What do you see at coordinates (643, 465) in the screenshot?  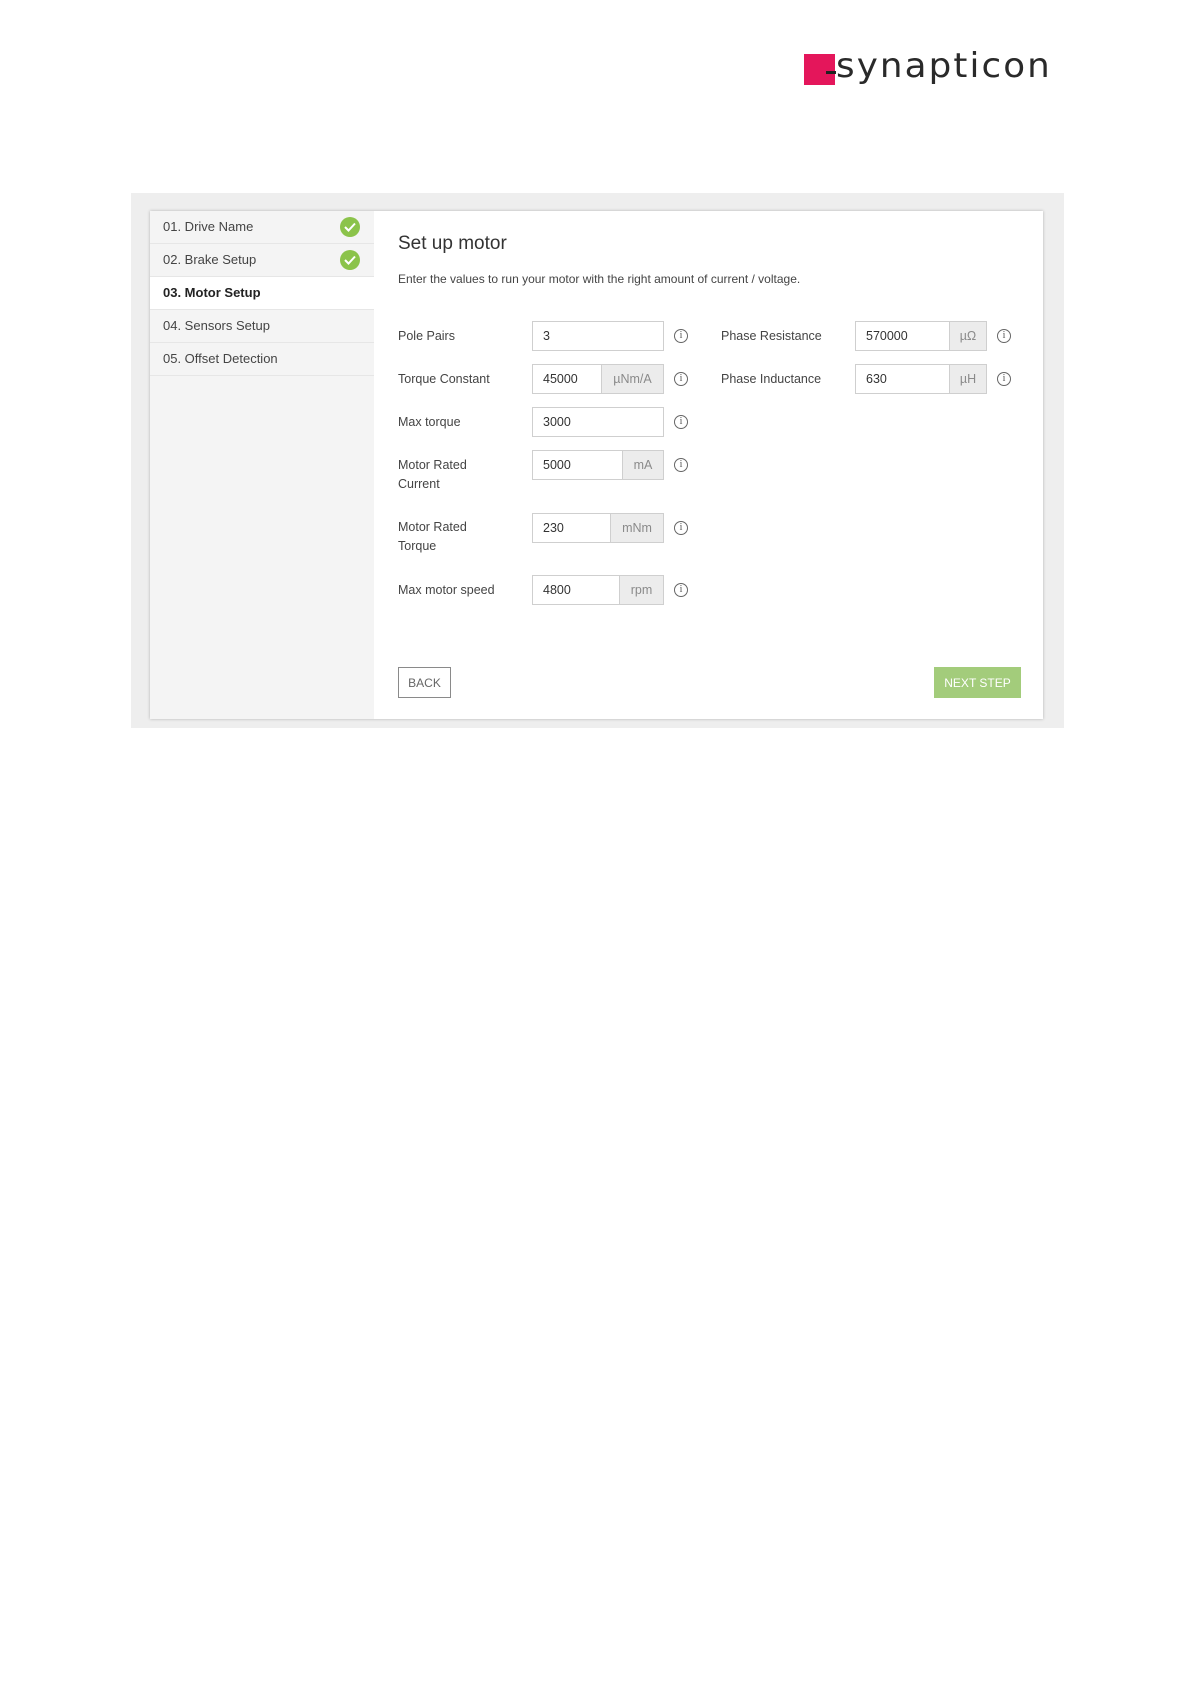 I see `motor-rated-current-unit: mA` at bounding box center [643, 465].